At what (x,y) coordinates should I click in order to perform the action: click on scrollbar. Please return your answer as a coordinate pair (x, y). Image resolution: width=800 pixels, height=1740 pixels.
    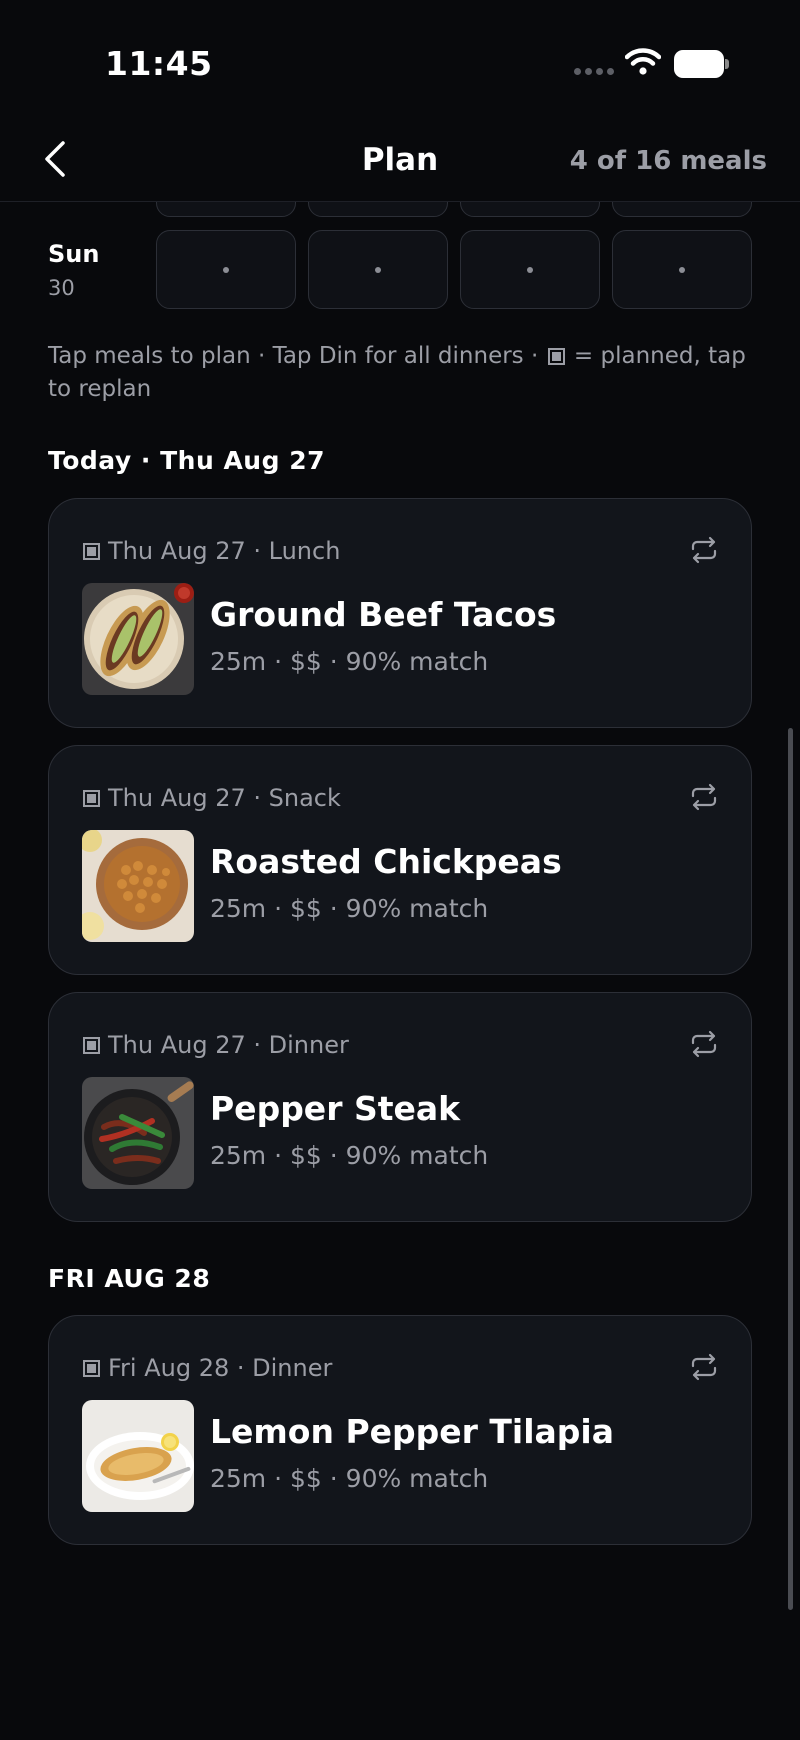
    Looking at the image, I should click on (790, 1169).